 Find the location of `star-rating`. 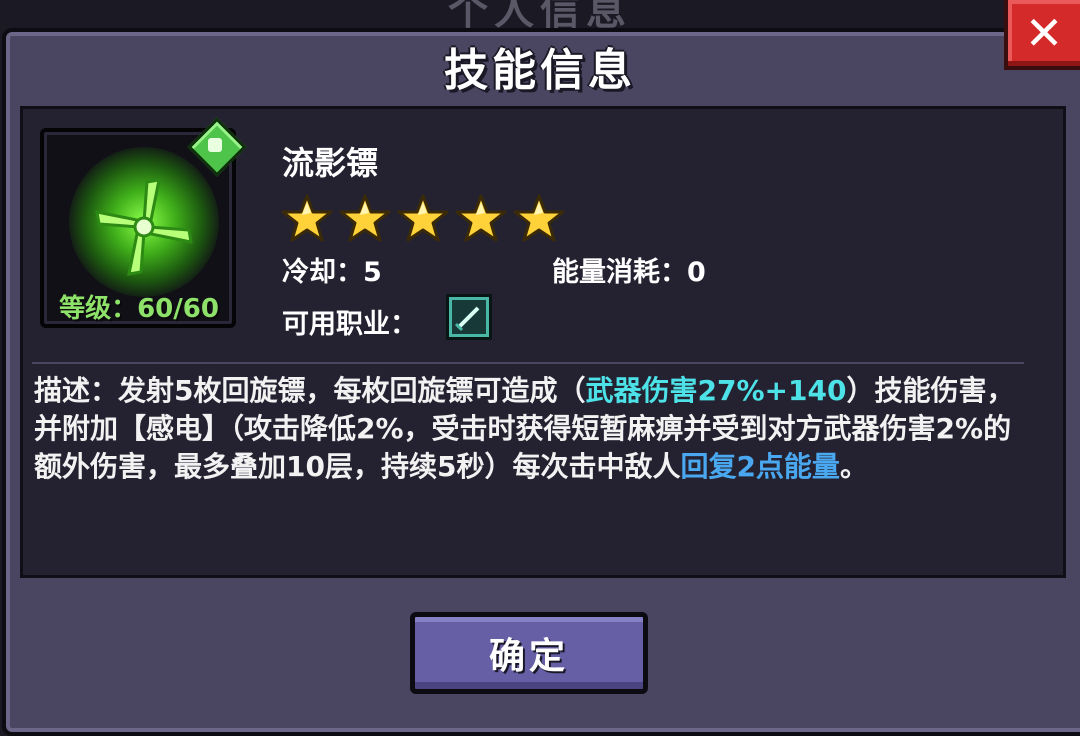

star-rating is located at coordinates (423, 218).